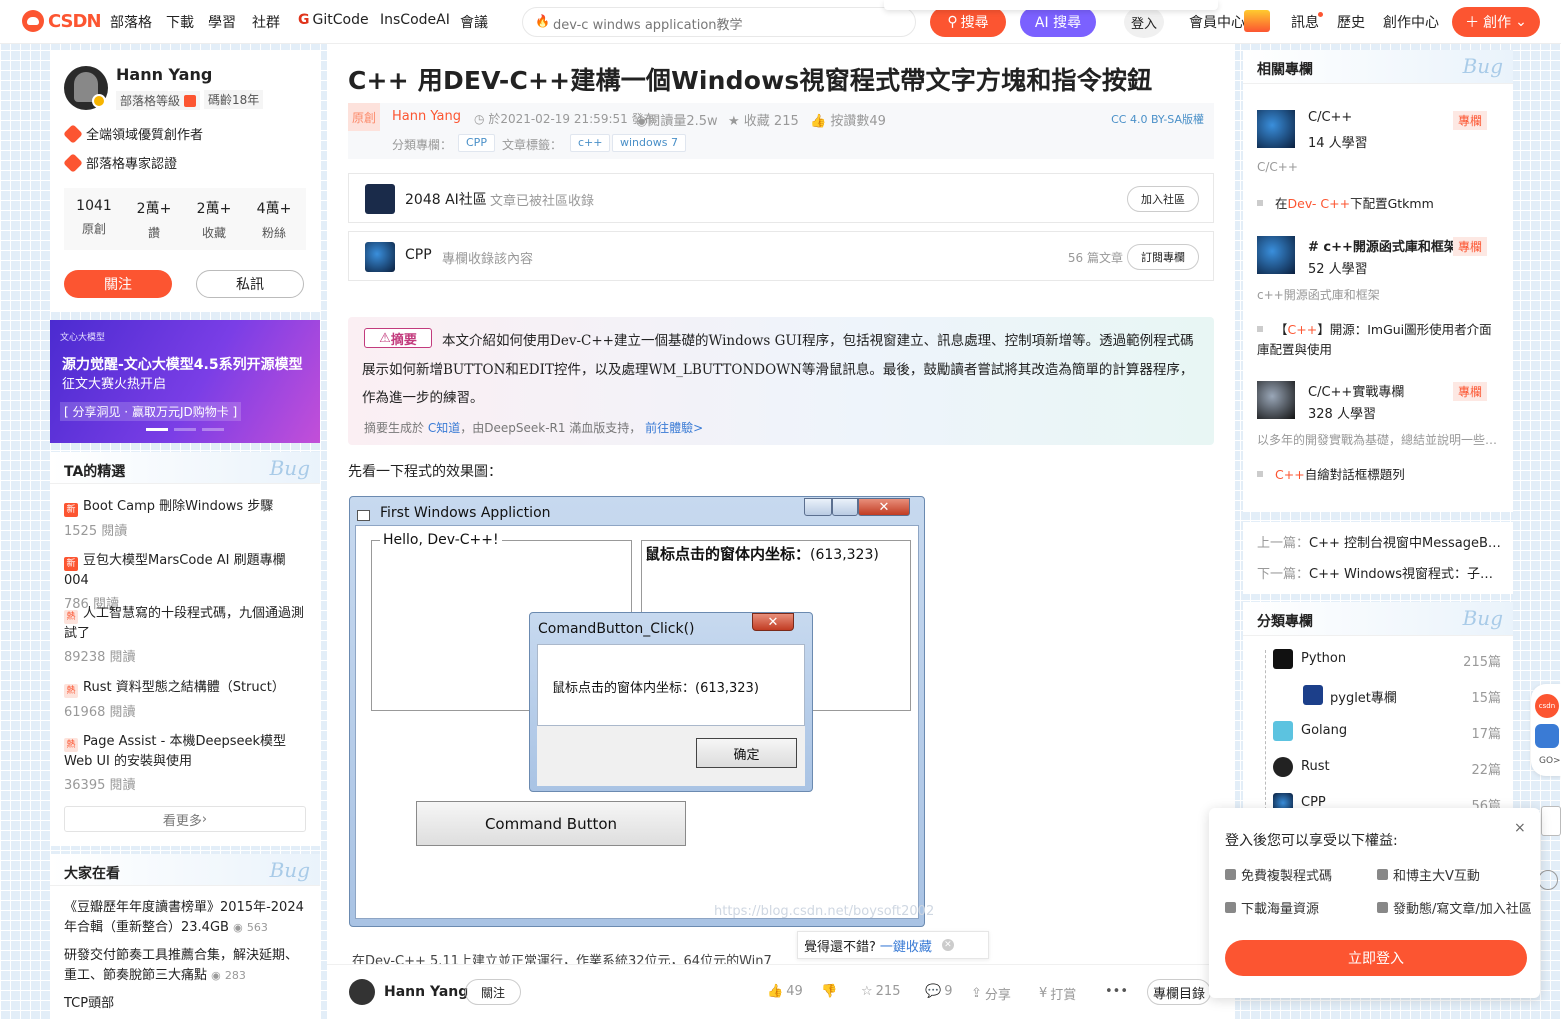 The height and width of the screenshot is (1019, 1561). I want to click on toolbar-dislike-button: 👎, so click(829, 991).